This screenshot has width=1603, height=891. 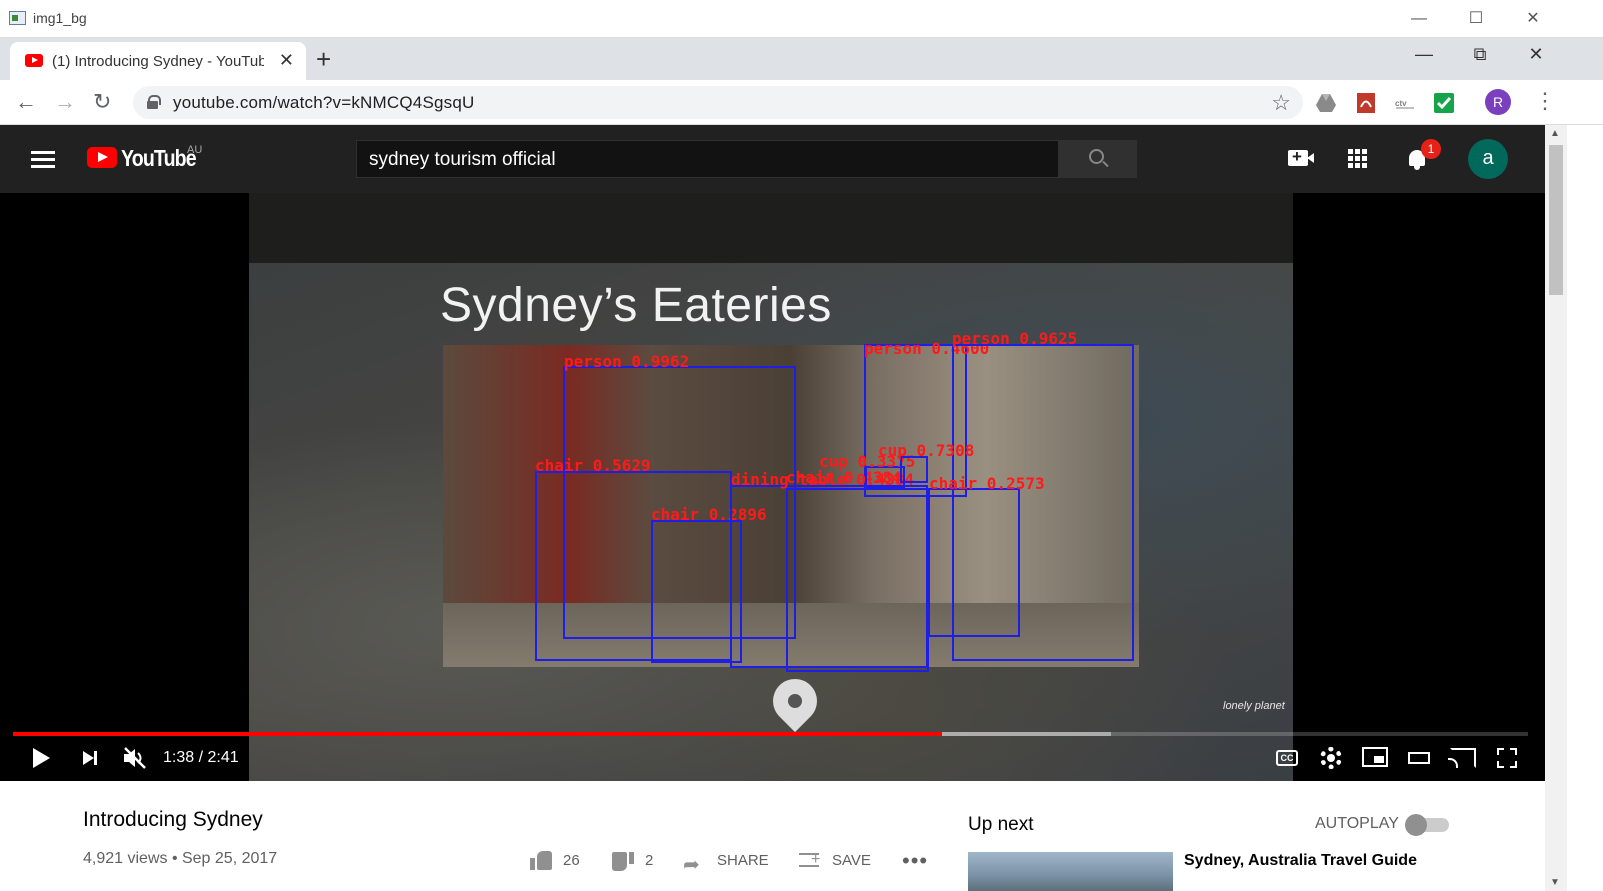 I want to click on save-button: SAVE, so click(x=851, y=860).